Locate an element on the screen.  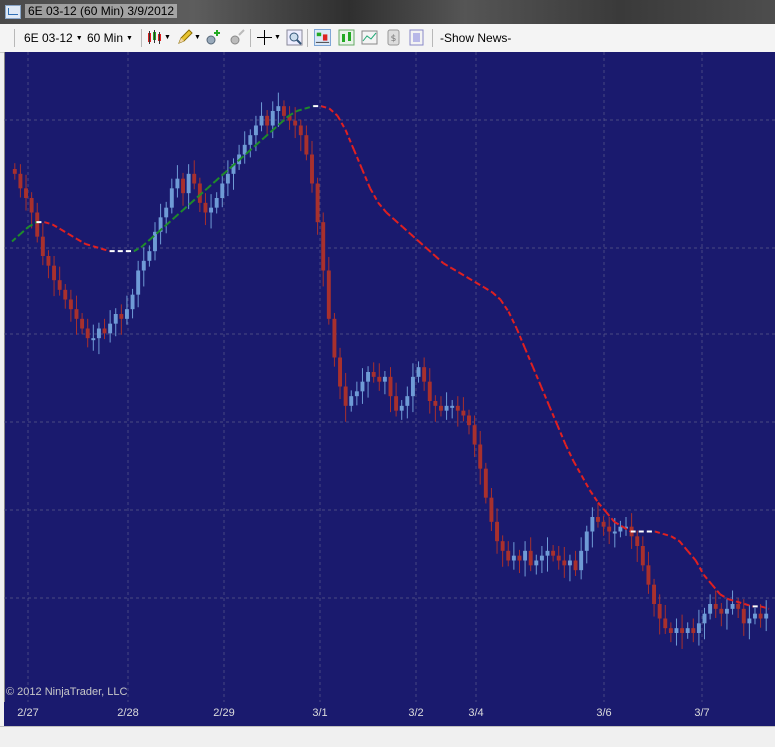
x-tick-label: 3/7 is located at coordinates (702, 713).